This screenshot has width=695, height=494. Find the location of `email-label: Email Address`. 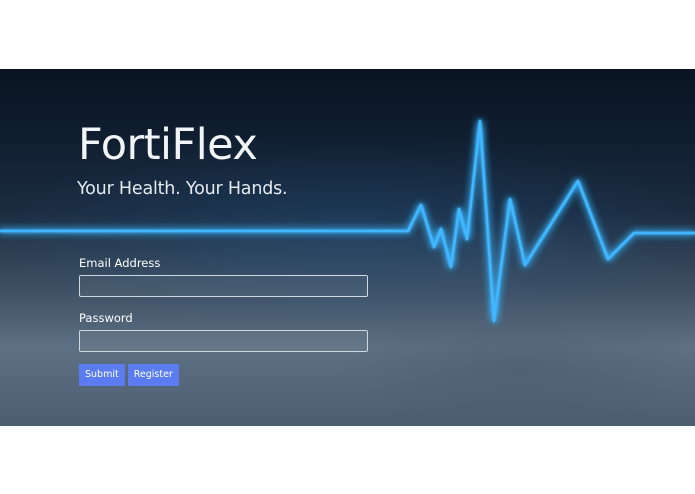

email-label: Email Address is located at coordinates (120, 263).